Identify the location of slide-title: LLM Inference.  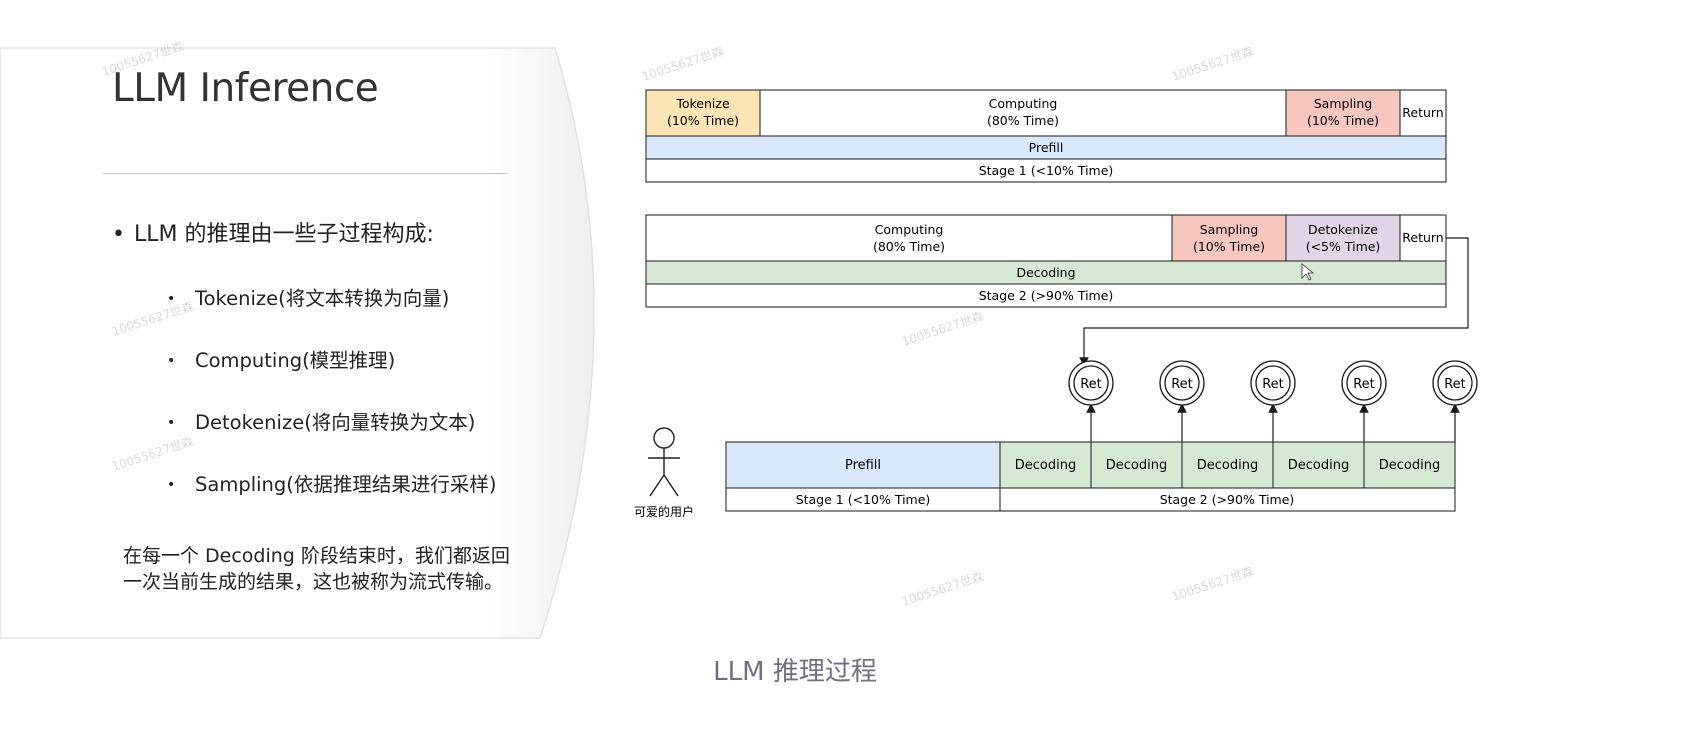
(245, 88).